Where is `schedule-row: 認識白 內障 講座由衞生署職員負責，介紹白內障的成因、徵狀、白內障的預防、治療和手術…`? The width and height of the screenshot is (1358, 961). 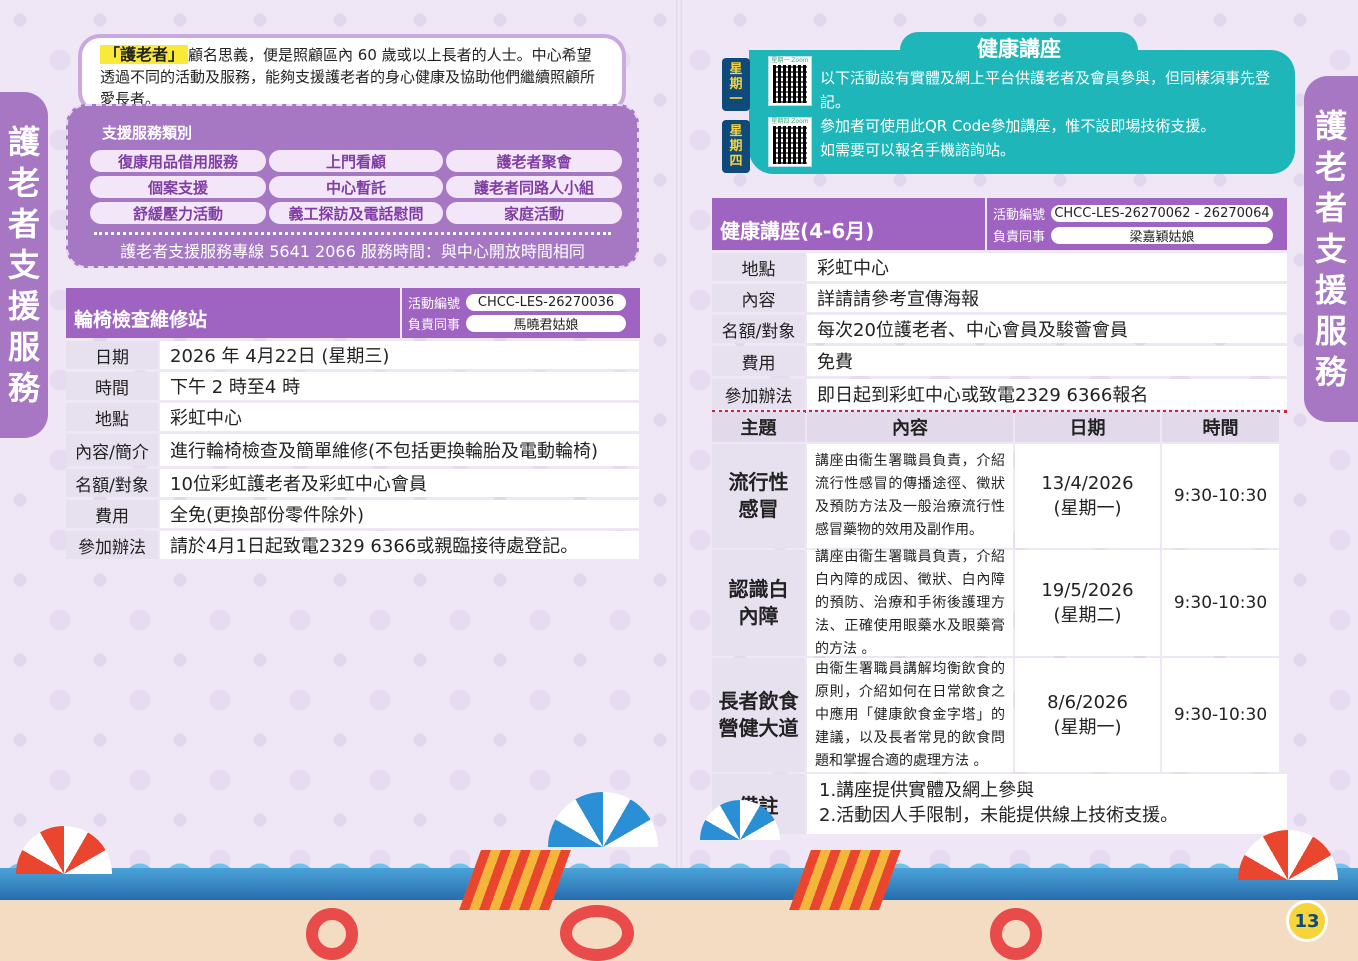
schedule-row: 認識白 內障 講座由衞生署職員負責，介紹白內障的成因、徵狀、白內障的預防、治療和手術… is located at coordinates (999, 603).